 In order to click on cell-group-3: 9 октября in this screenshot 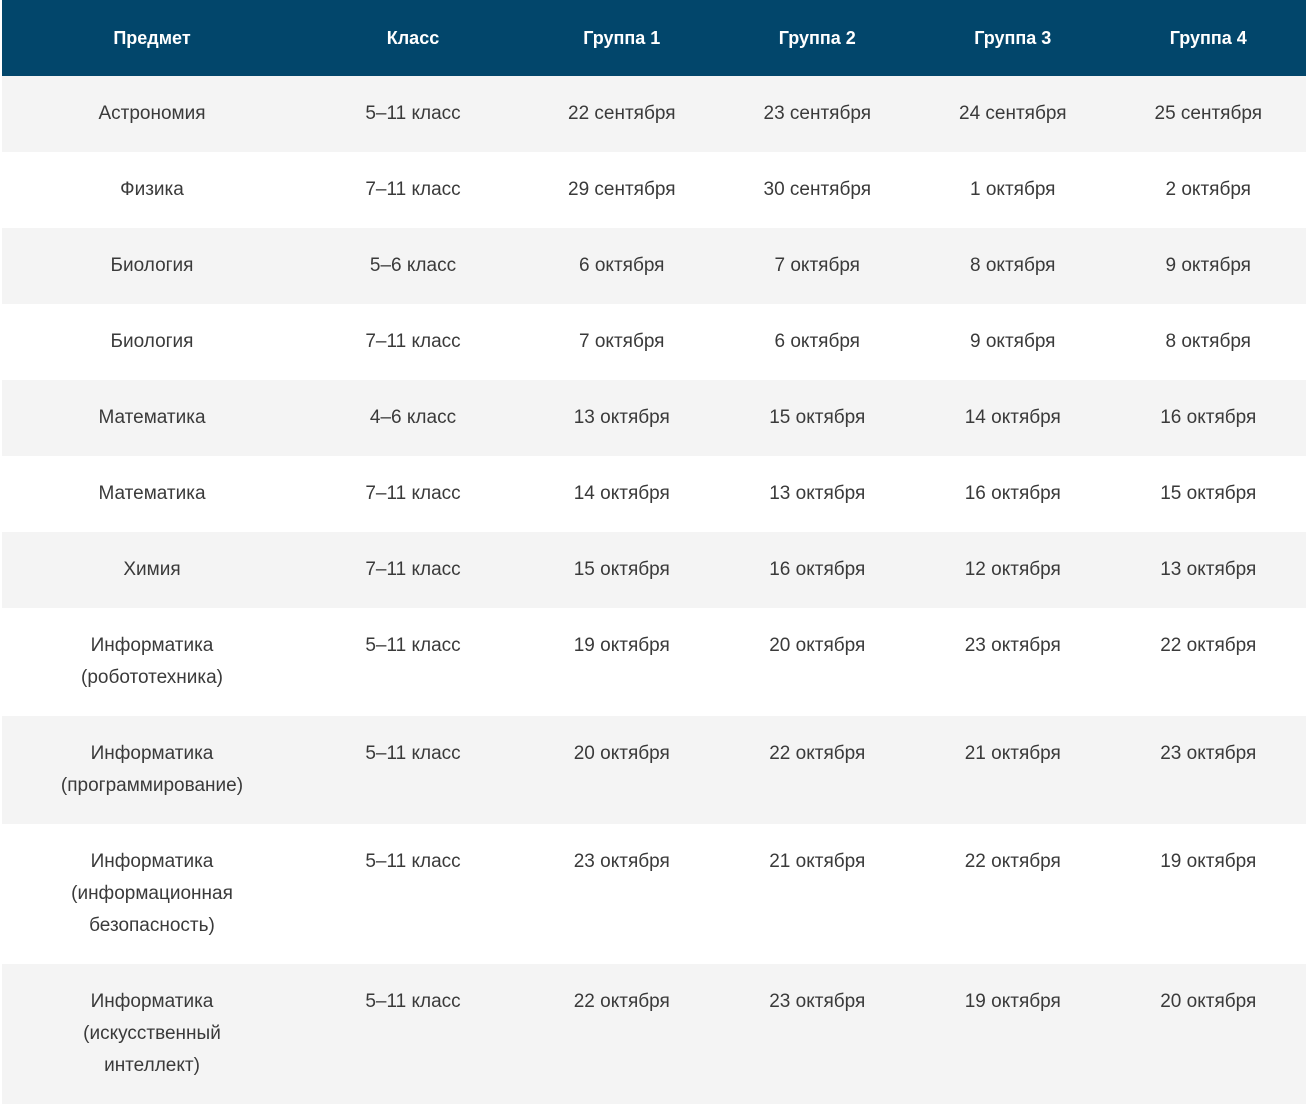, I will do `click(1013, 341)`.